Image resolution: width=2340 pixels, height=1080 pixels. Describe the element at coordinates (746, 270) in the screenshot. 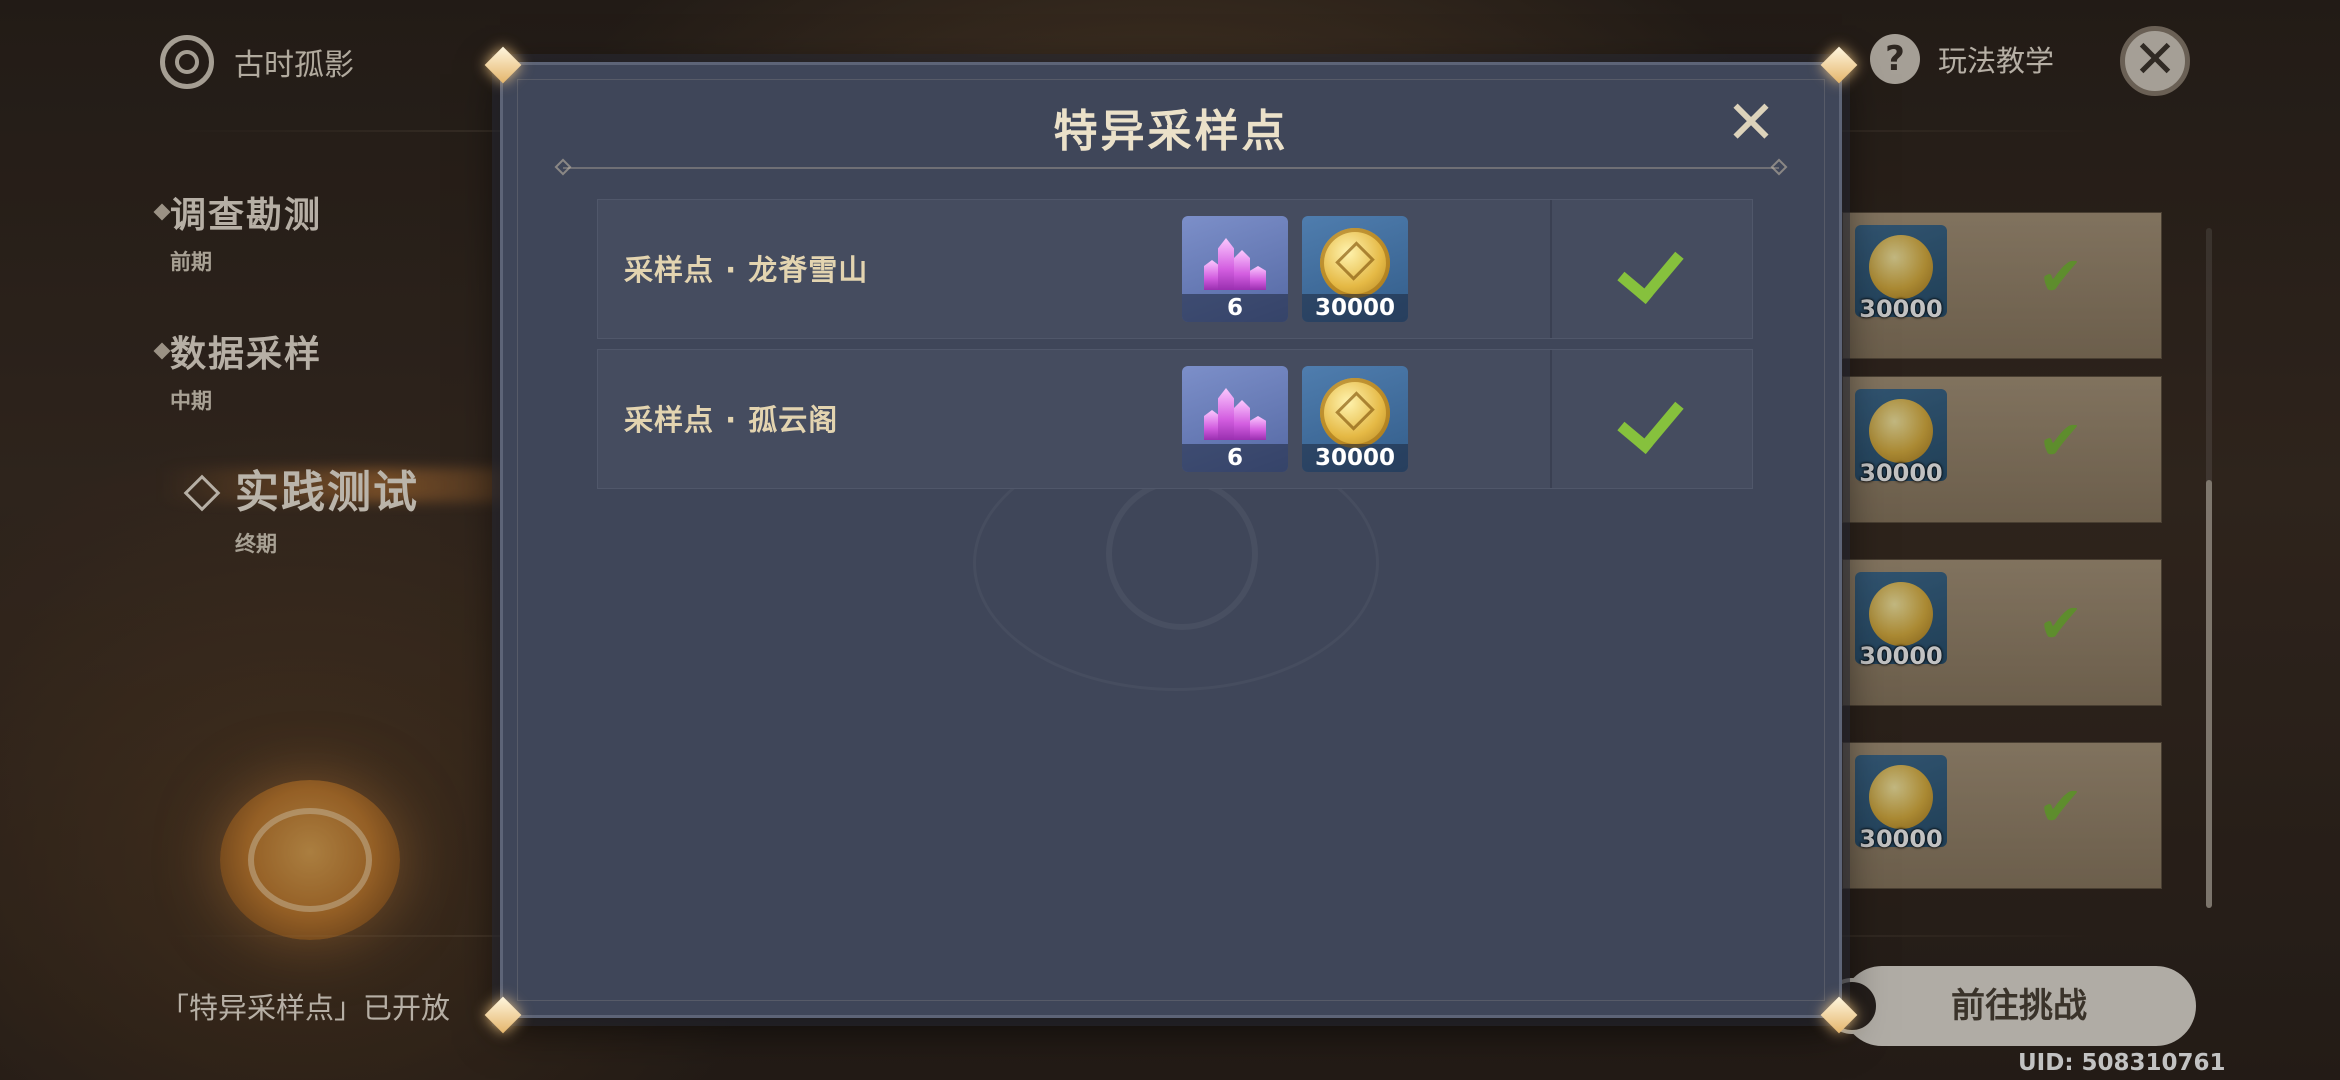

I see `sampling-point-name: 采样点 · 龙脊雪山` at that location.